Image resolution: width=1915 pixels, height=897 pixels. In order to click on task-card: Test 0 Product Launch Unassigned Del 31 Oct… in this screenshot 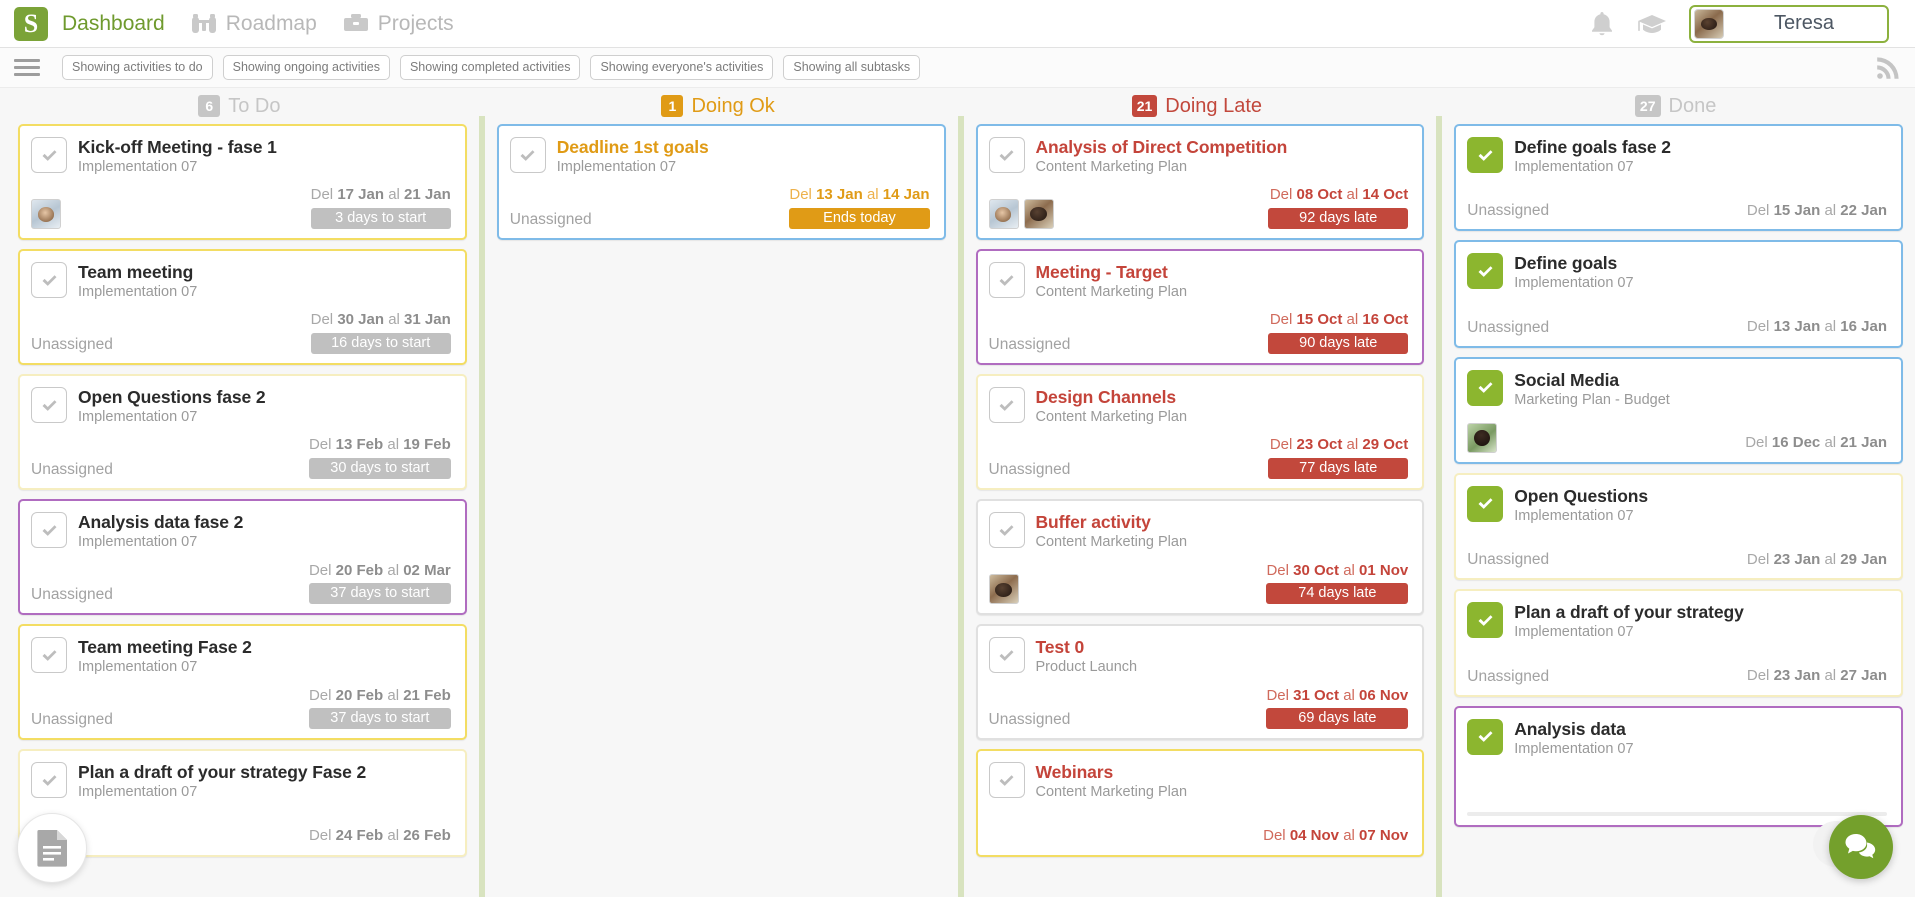, I will do `click(1200, 682)`.